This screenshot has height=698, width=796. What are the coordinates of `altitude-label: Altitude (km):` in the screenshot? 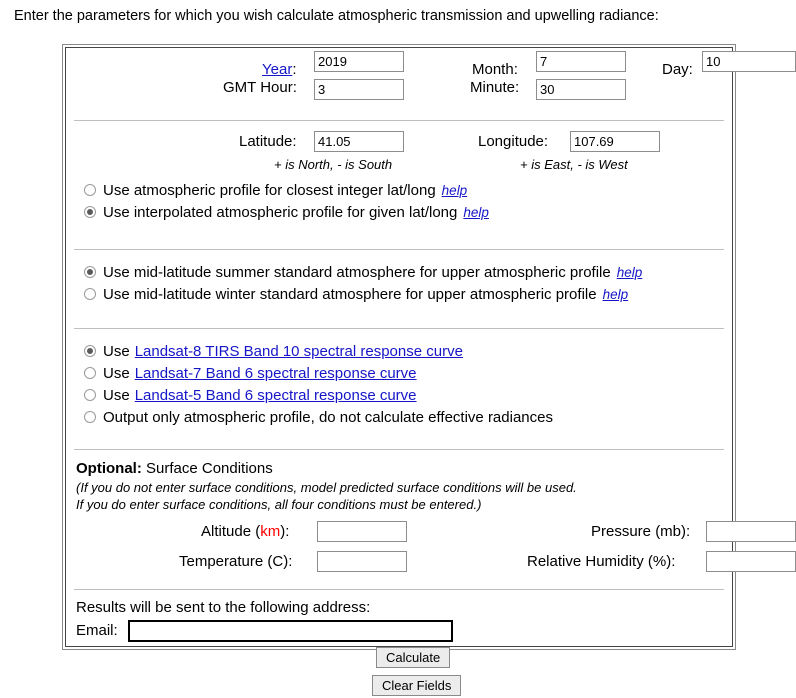 It's located at (245, 531).